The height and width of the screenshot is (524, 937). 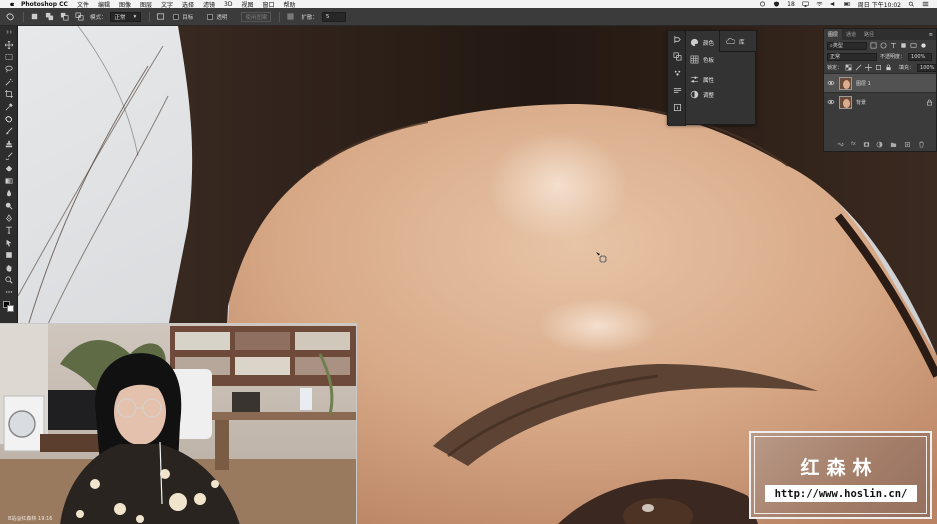 What do you see at coordinates (44, 4) in the screenshot?
I see `app-name: Photoshop CC` at bounding box center [44, 4].